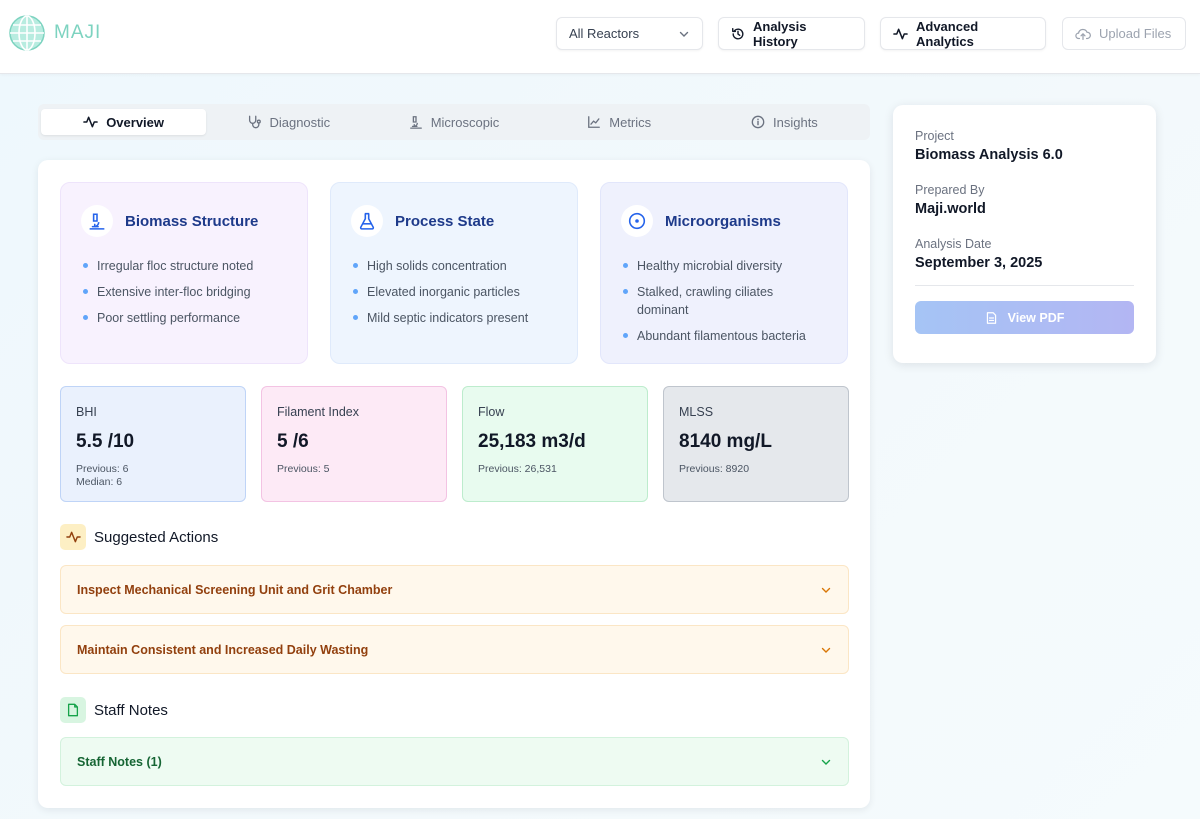 This screenshot has width=1200, height=819. What do you see at coordinates (979, 263) in the screenshot?
I see `analysis-date-value: September 3, 2025` at bounding box center [979, 263].